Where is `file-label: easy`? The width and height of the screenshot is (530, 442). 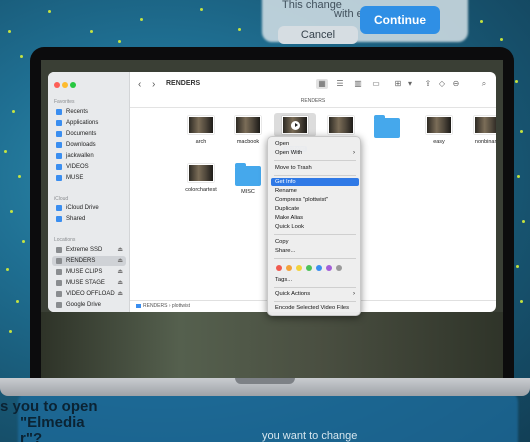
file-label: easy is located at coordinates (439, 142).